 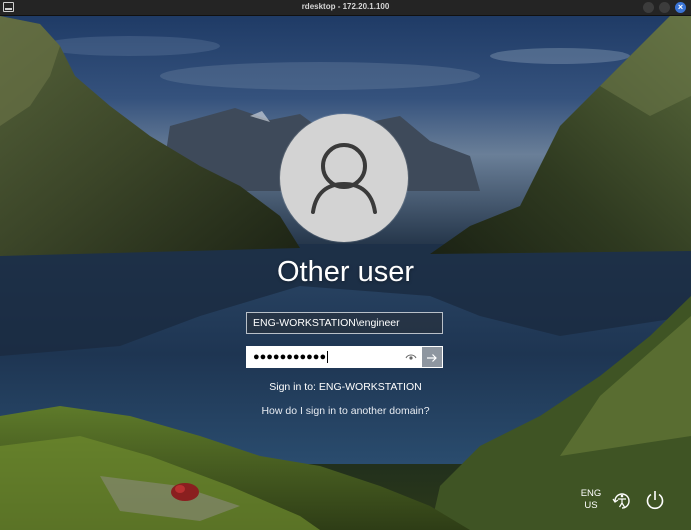 What do you see at coordinates (591, 493) in the screenshot?
I see `language-code: ENG` at bounding box center [591, 493].